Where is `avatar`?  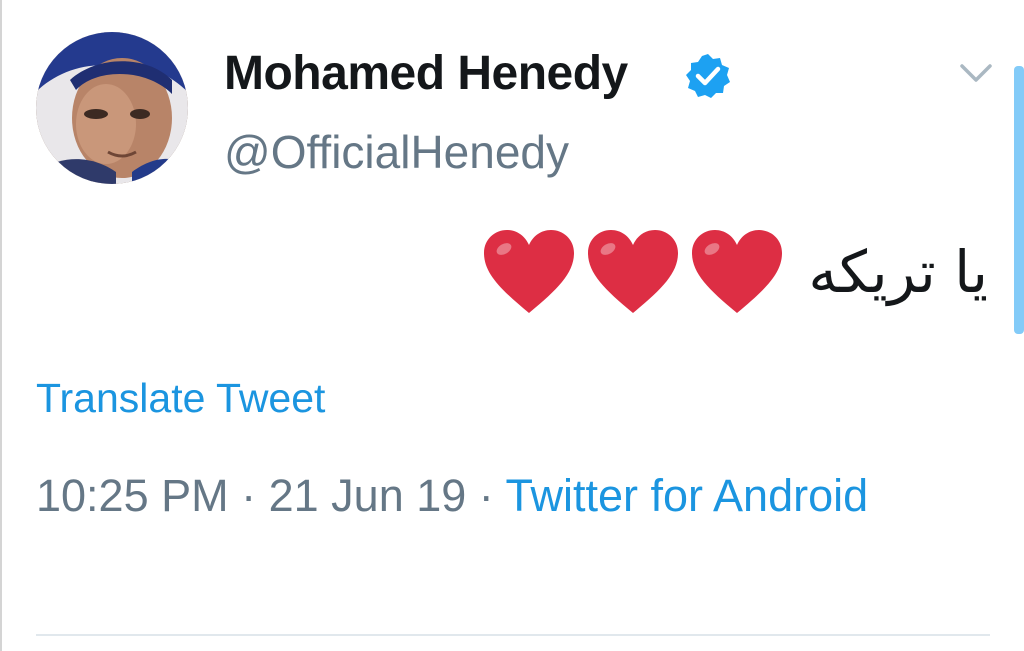 avatar is located at coordinates (112, 108).